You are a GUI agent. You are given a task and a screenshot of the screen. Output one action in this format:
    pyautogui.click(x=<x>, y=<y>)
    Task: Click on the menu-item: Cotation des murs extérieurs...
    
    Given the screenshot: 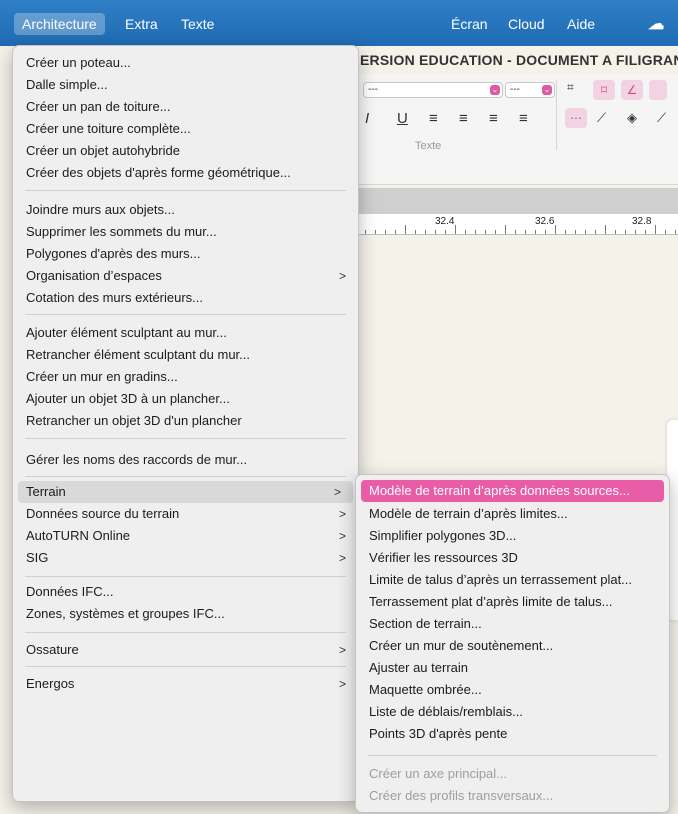 What is the action you would take?
    pyautogui.click(x=185, y=298)
    